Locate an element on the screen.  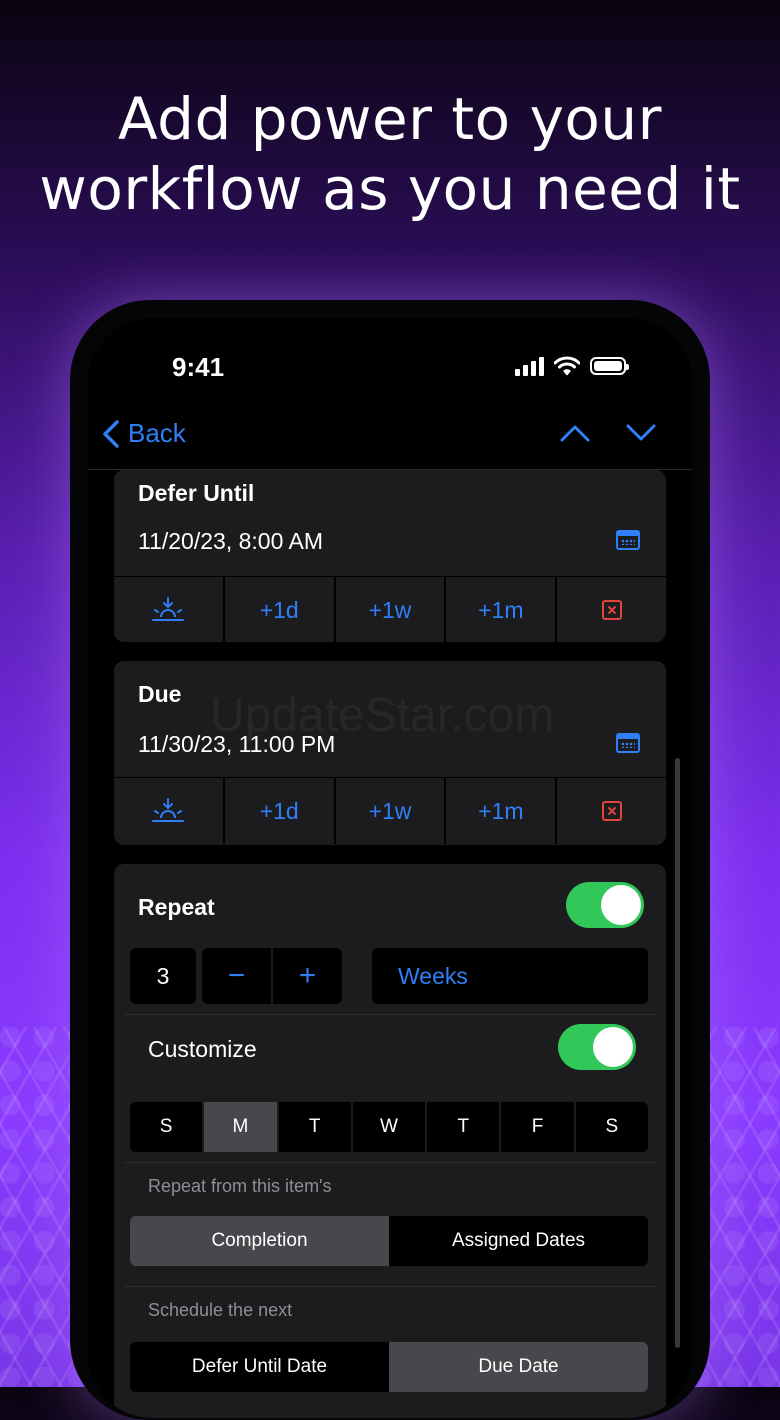
chevron-left-icon is located at coordinates (111, 433).